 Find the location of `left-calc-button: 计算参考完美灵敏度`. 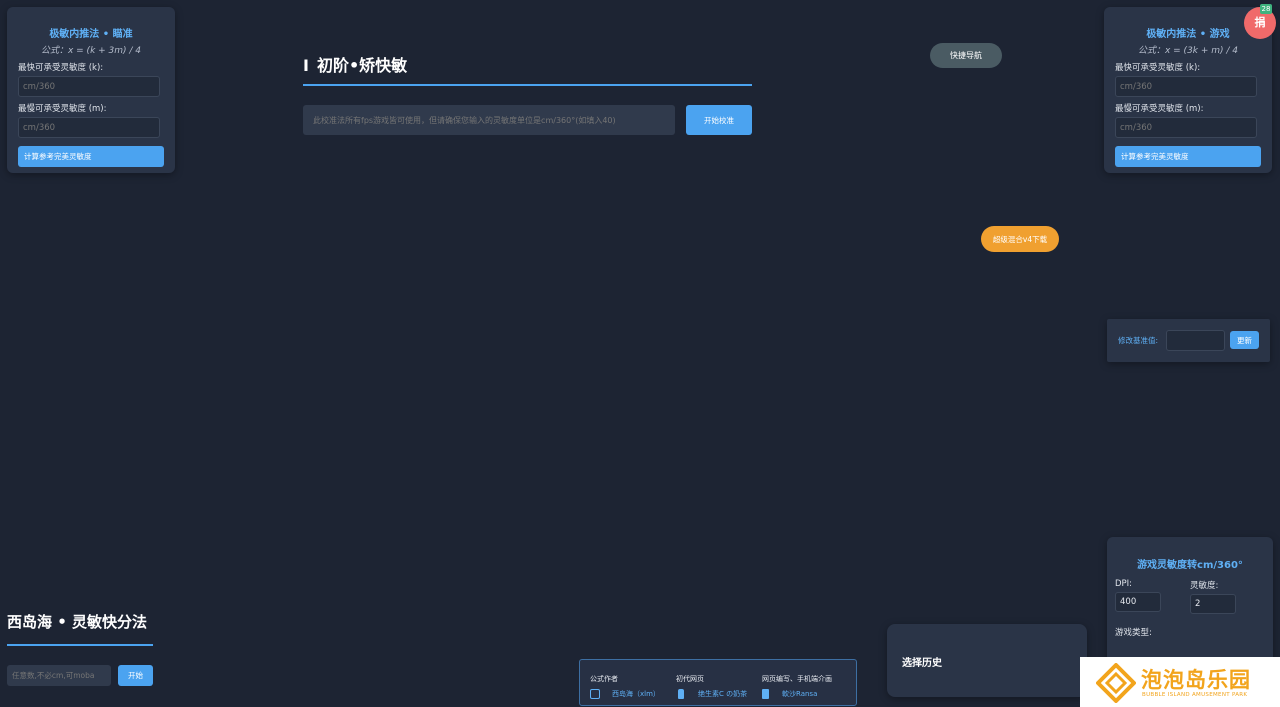

left-calc-button: 计算参考完美灵敏度 is located at coordinates (91, 156).